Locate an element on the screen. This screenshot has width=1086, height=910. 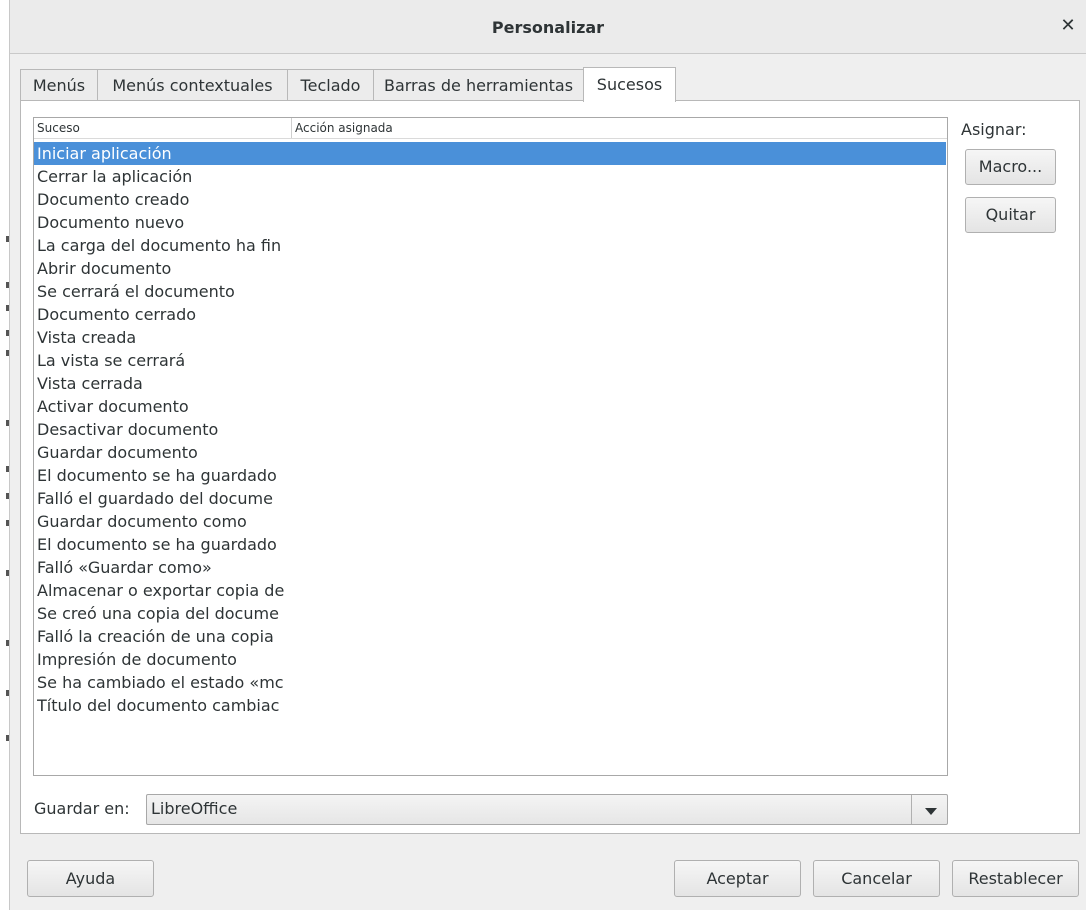
cancel-button: Cancelar is located at coordinates (876, 878).